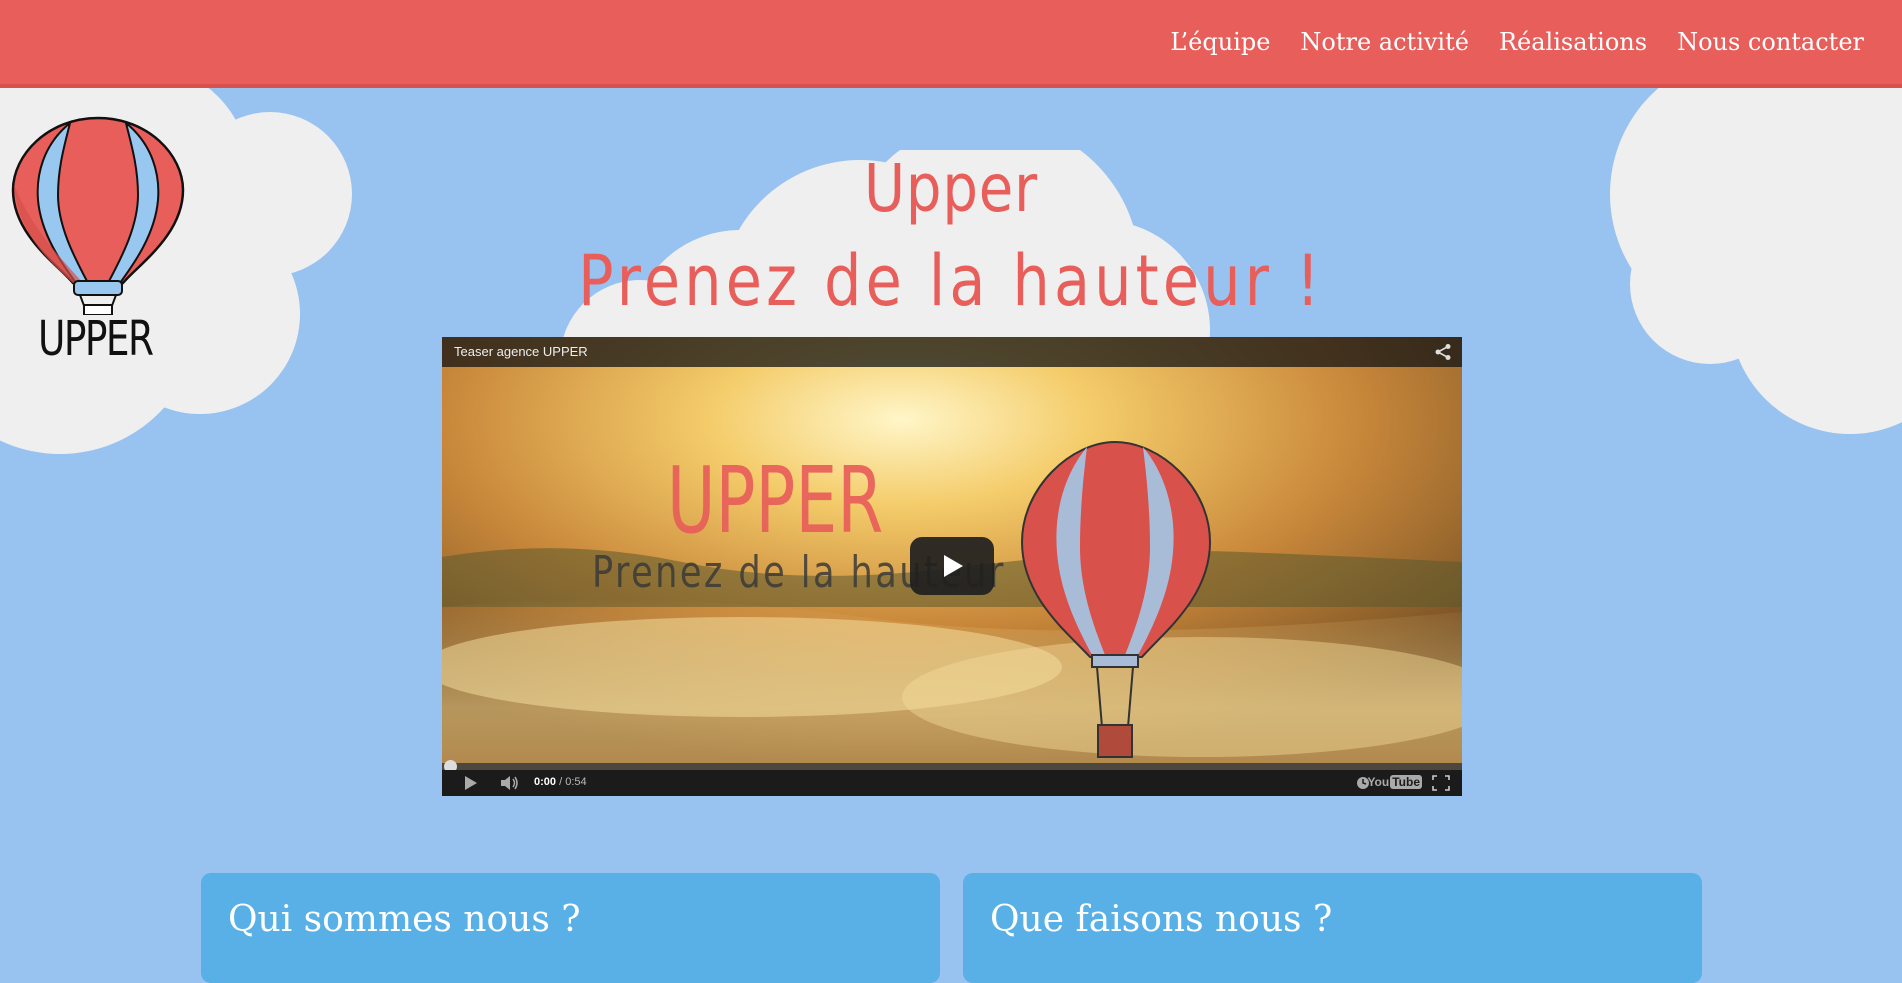 The image size is (1902, 983). What do you see at coordinates (576, 782) in the screenshot?
I see `time-total: 0:54` at bounding box center [576, 782].